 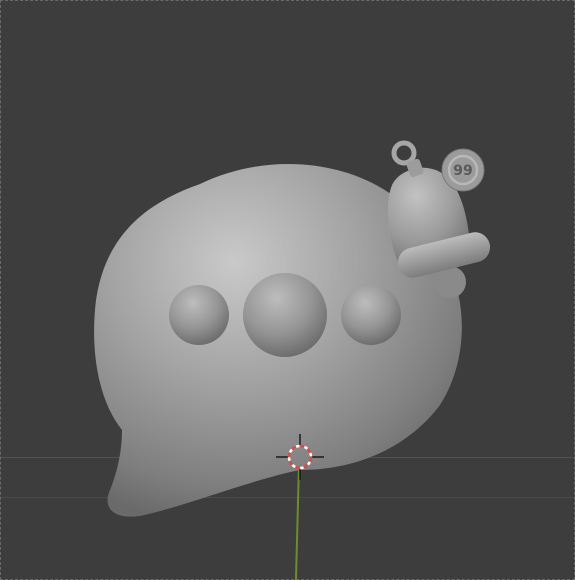 I want to click on dot-left, so click(x=199, y=315).